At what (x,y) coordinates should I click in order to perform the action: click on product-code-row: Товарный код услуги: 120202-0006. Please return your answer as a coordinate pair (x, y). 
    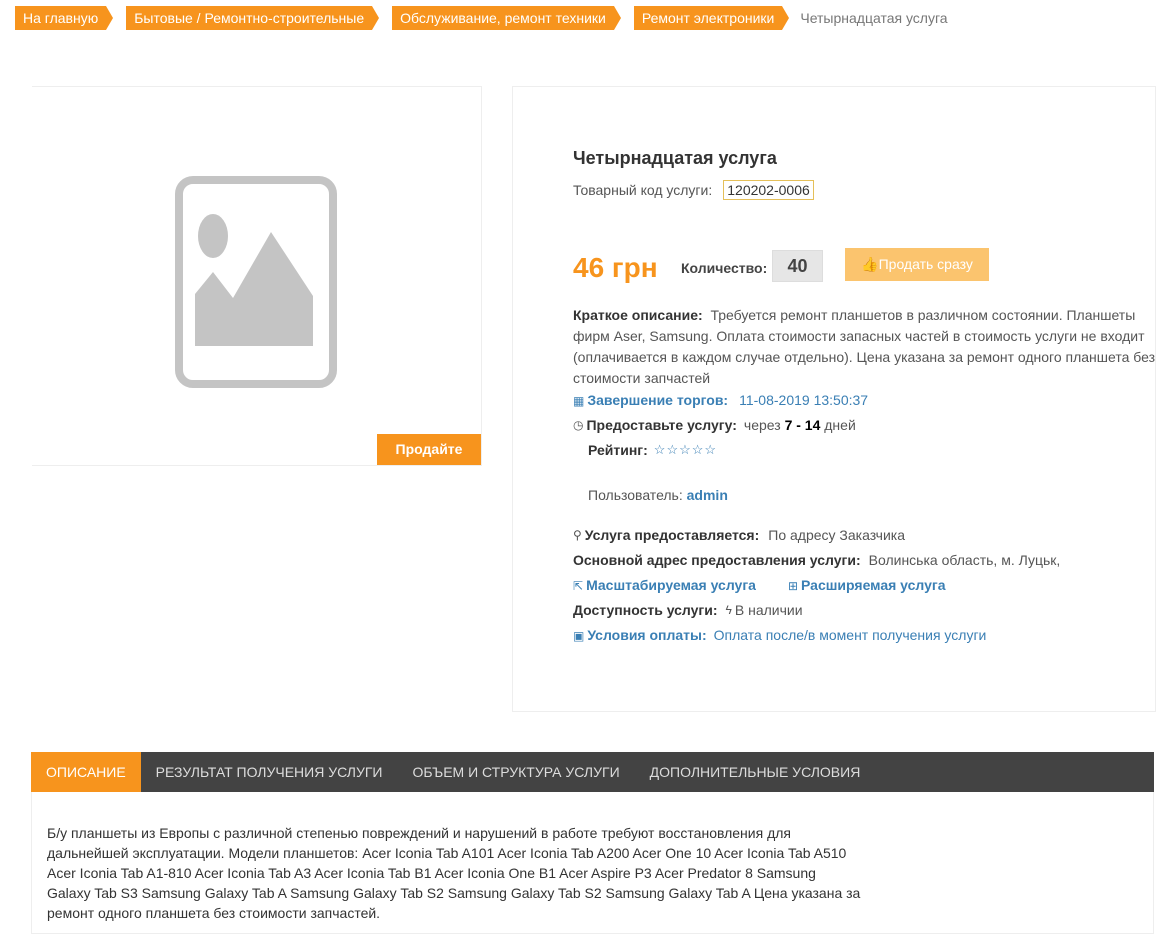
    Looking at the image, I should click on (693, 190).